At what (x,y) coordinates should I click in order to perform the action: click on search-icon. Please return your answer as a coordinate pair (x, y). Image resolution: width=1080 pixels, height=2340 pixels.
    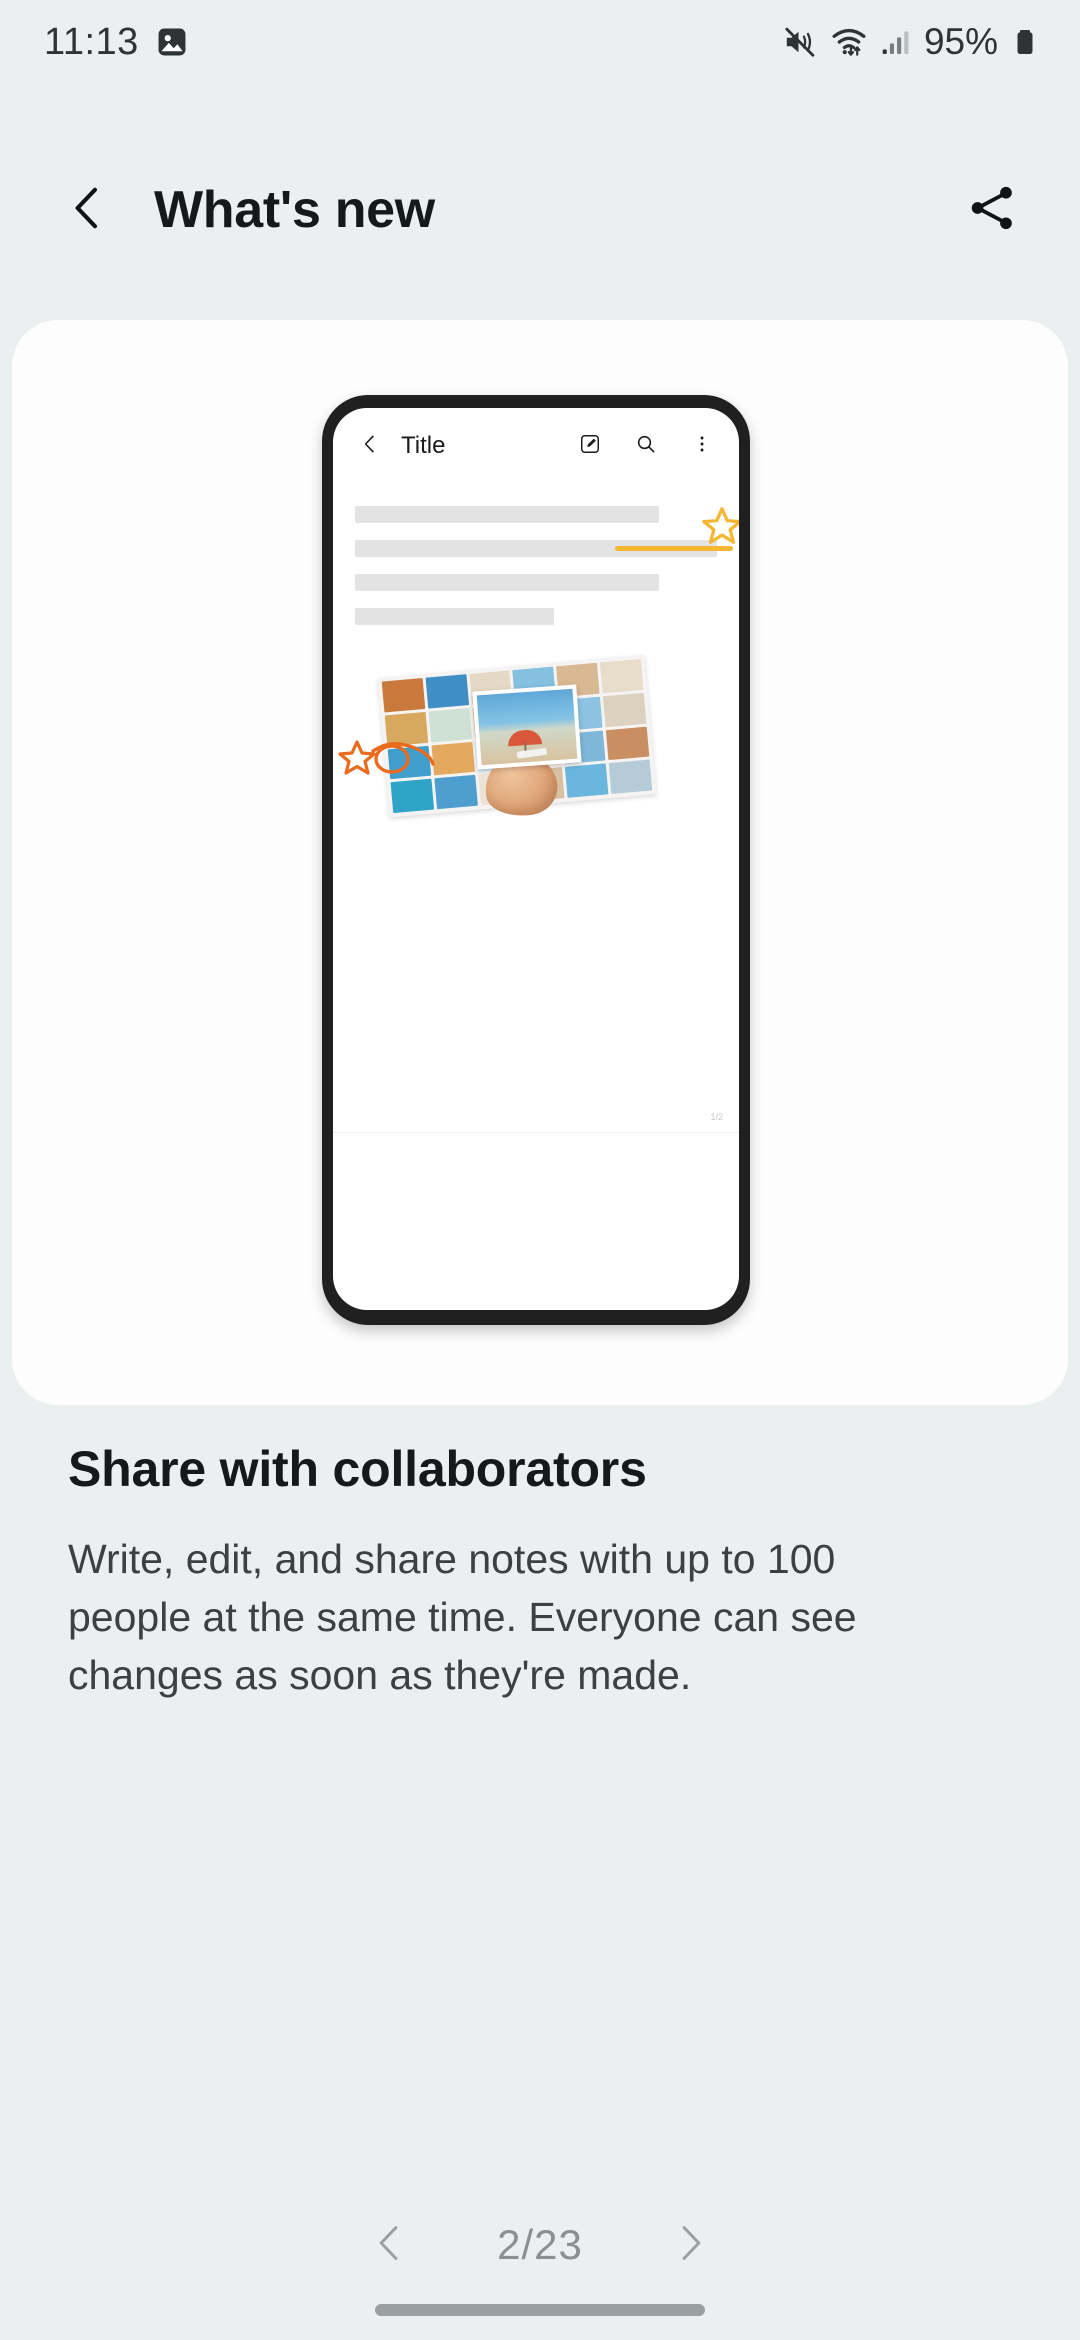
    Looking at the image, I should click on (646, 446).